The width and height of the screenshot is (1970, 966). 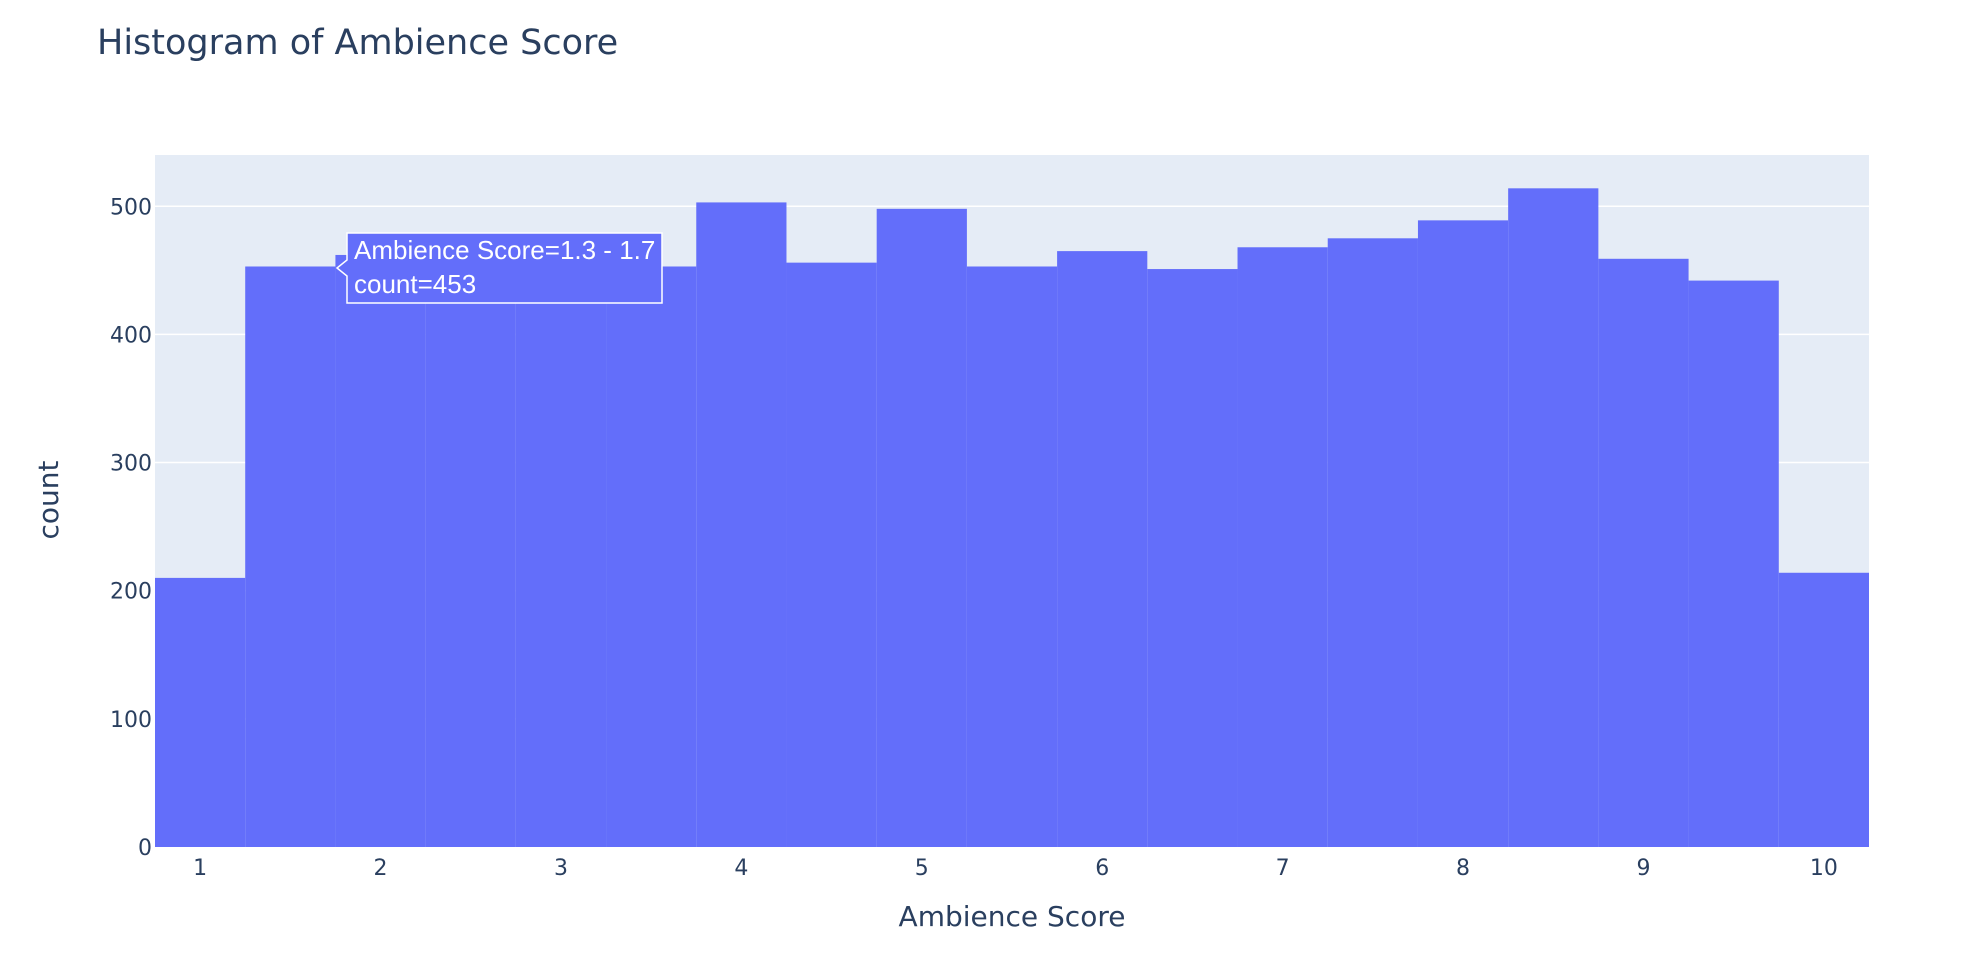 I want to click on x-tick-label: 10, so click(x=1824, y=868).